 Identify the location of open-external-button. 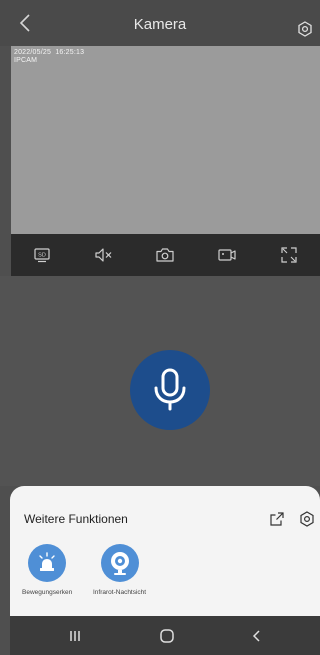
(277, 519).